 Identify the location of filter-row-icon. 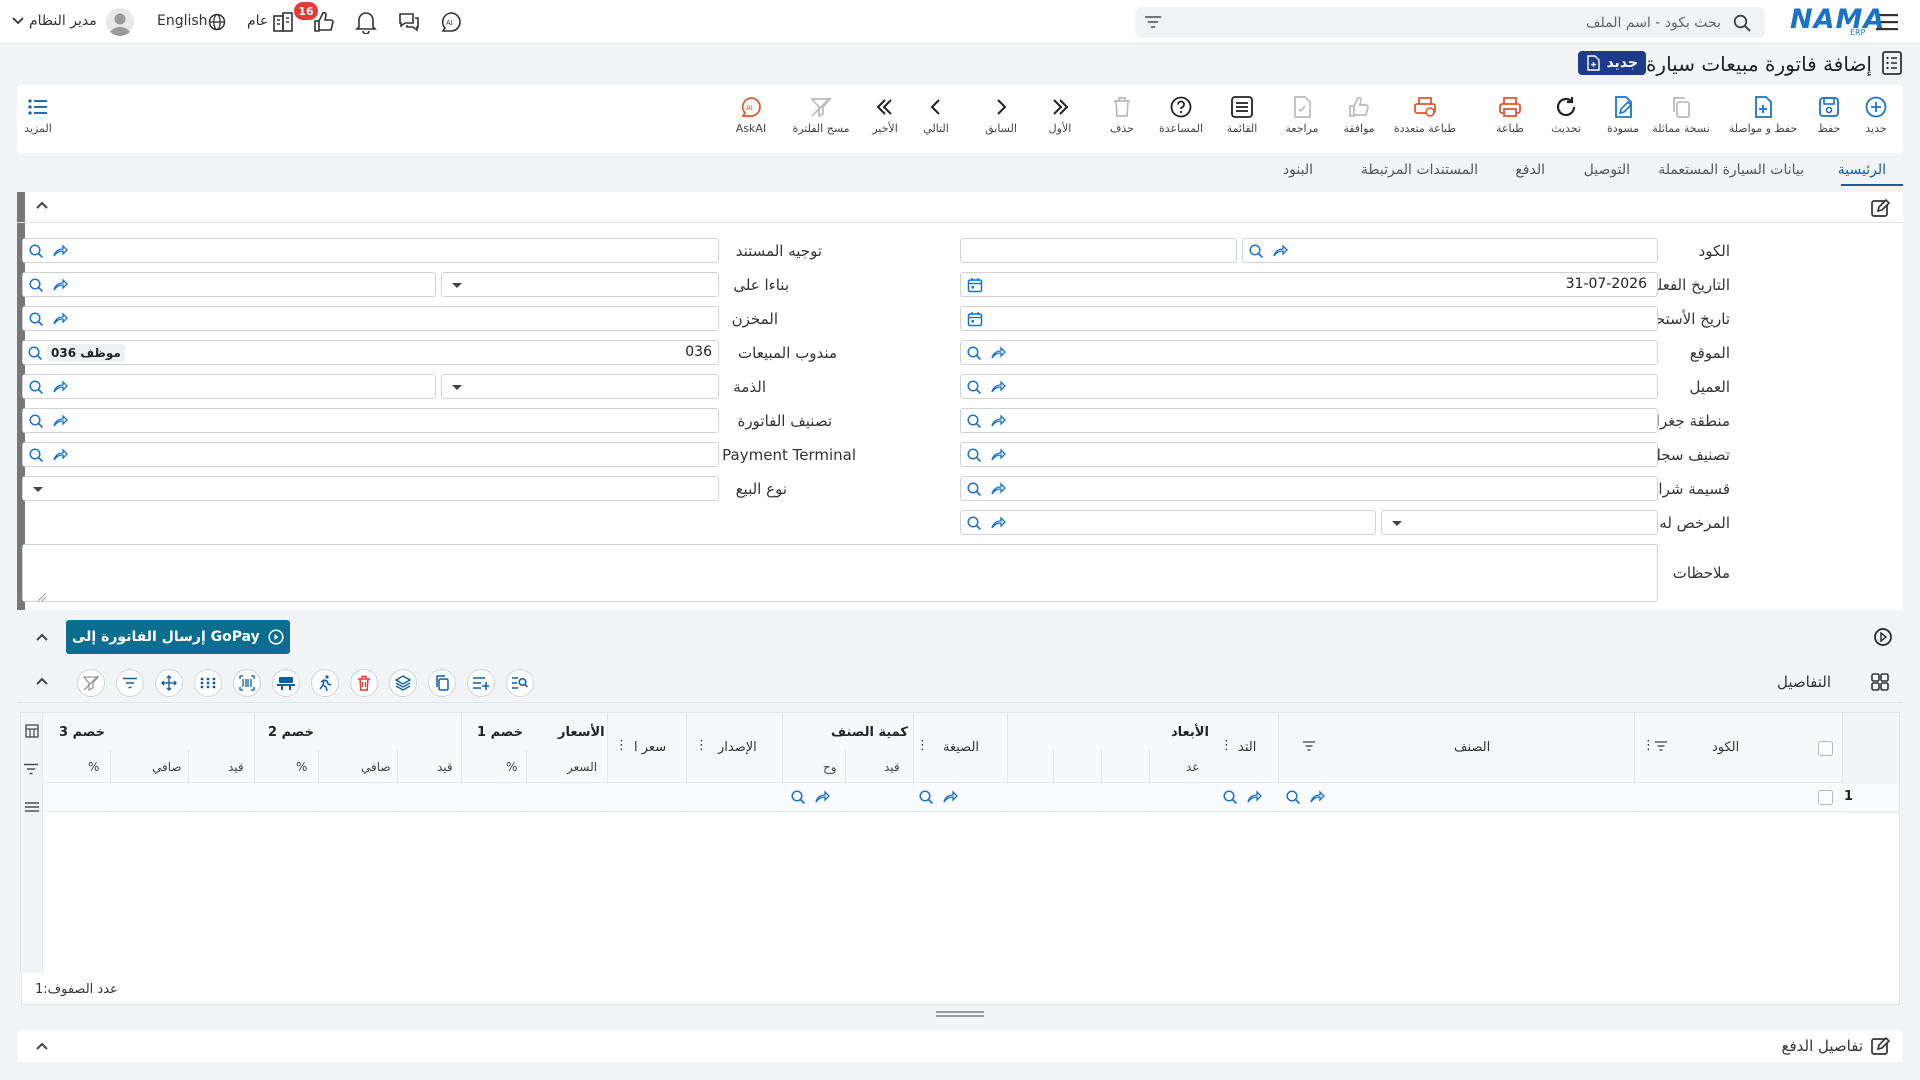
(31, 769).